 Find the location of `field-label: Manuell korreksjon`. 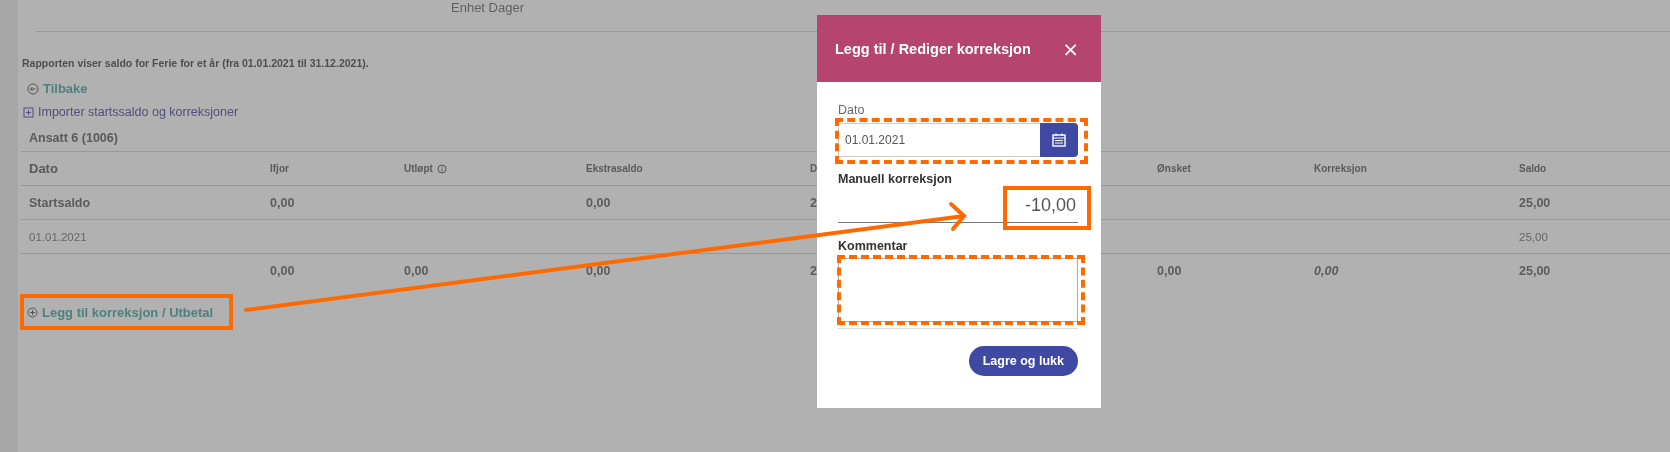

field-label: Manuell korreksjon is located at coordinates (895, 179).